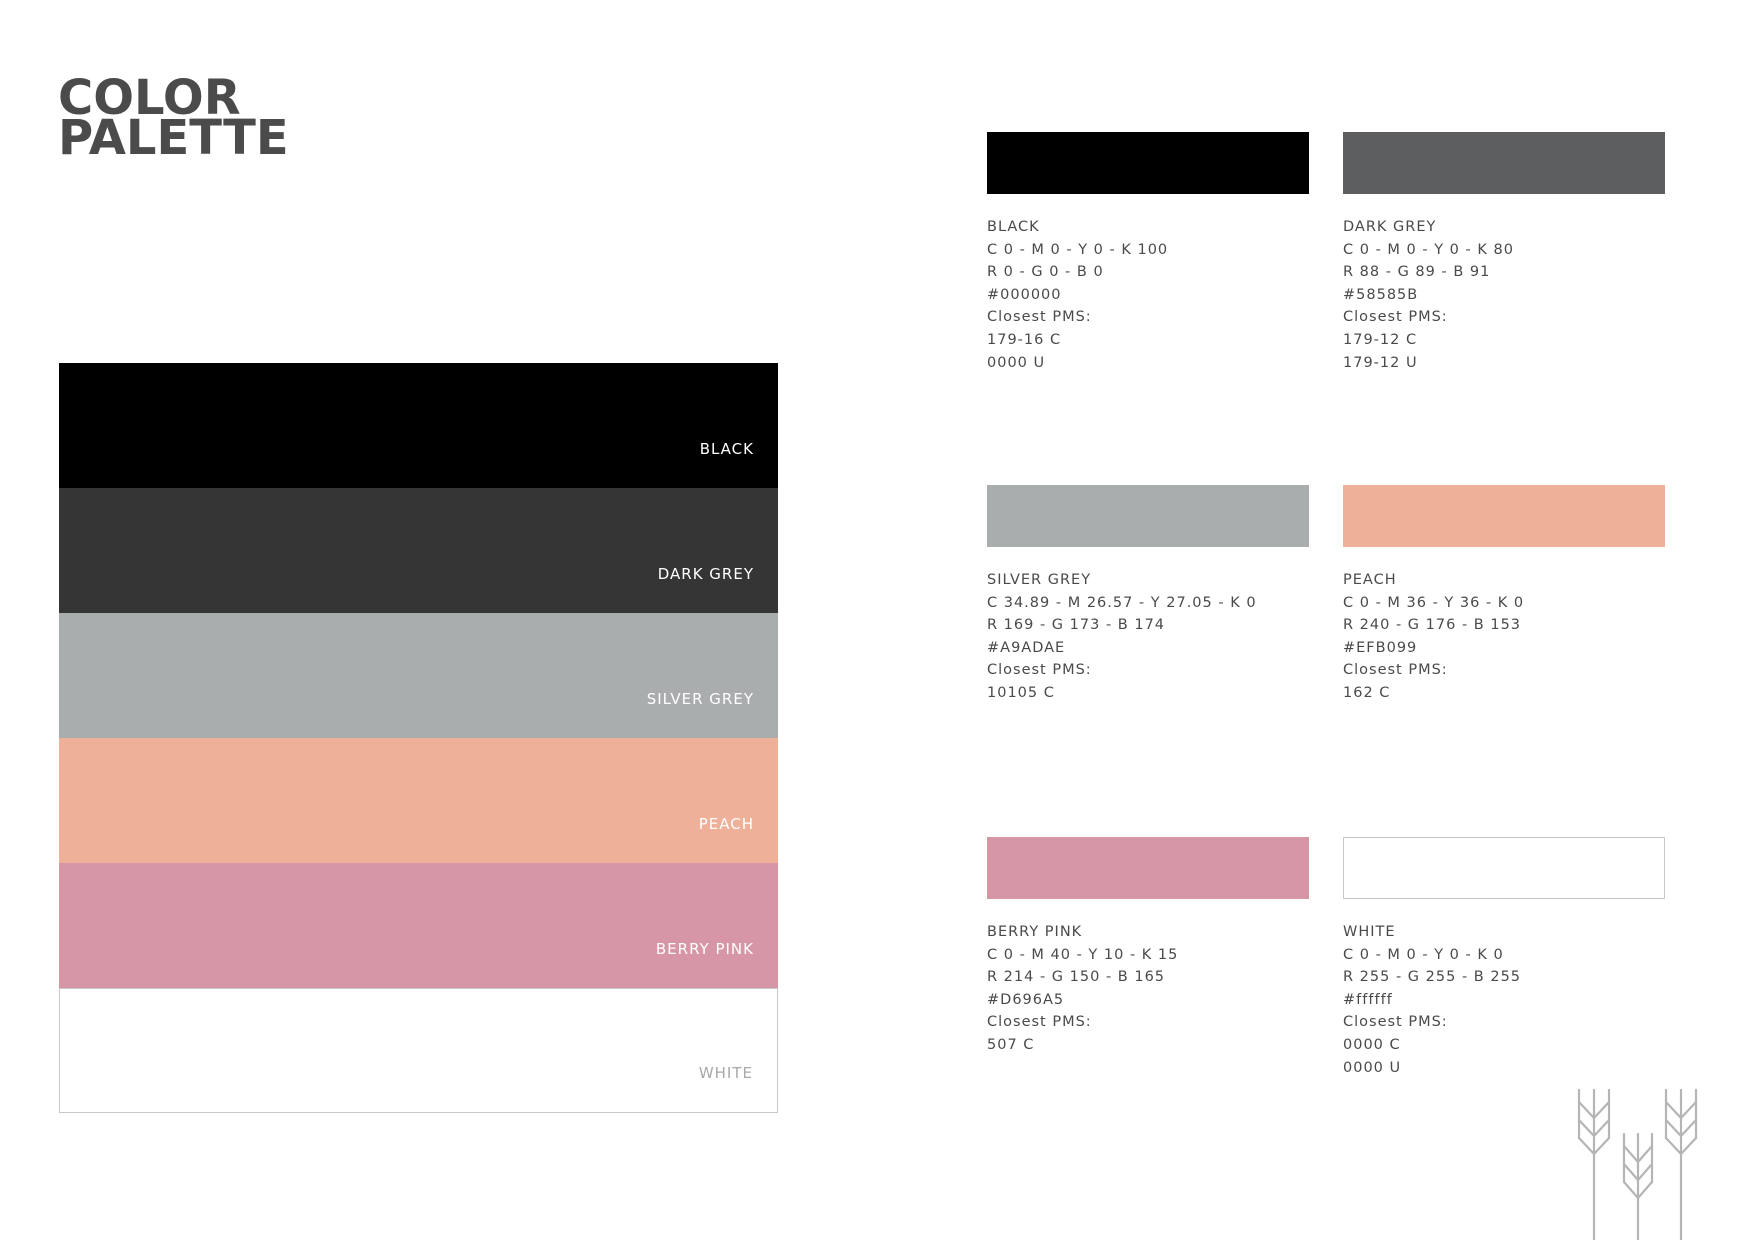 The width and height of the screenshot is (1754, 1240). I want to click on hex-value: #EFB099, so click(1380, 647).